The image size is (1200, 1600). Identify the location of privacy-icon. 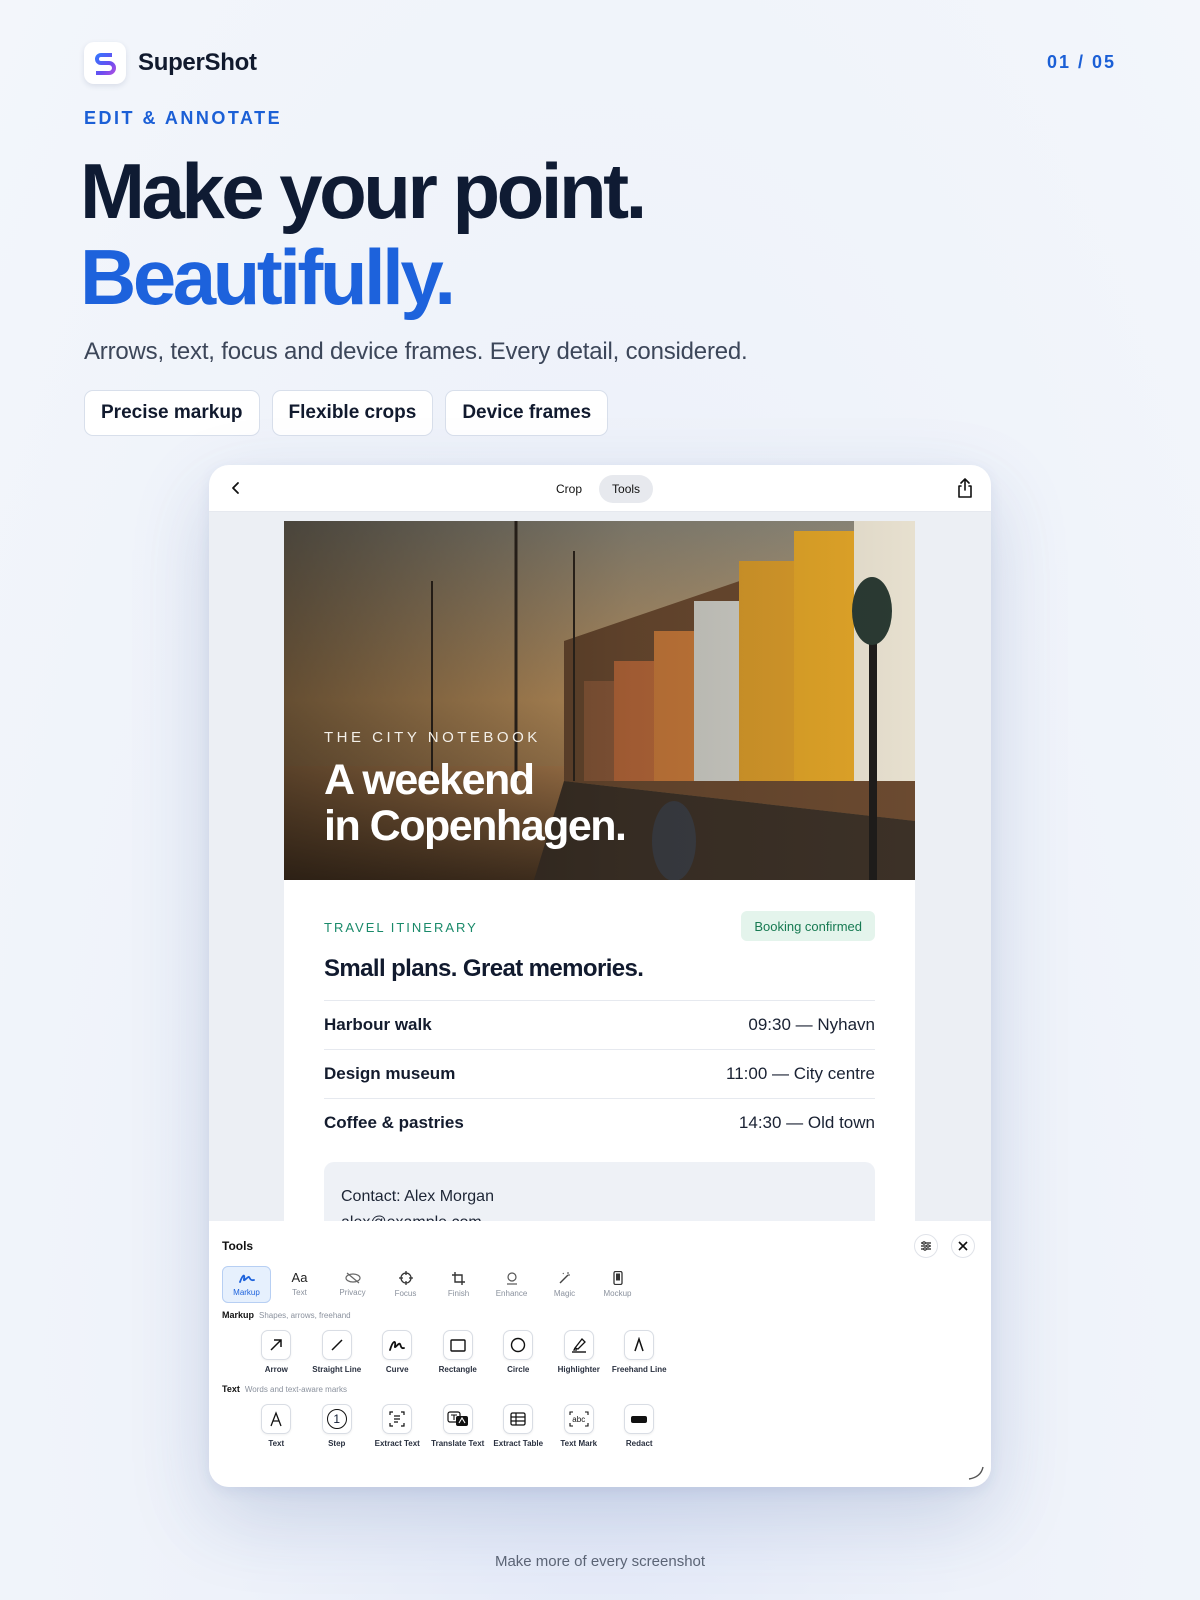
(352, 1278).